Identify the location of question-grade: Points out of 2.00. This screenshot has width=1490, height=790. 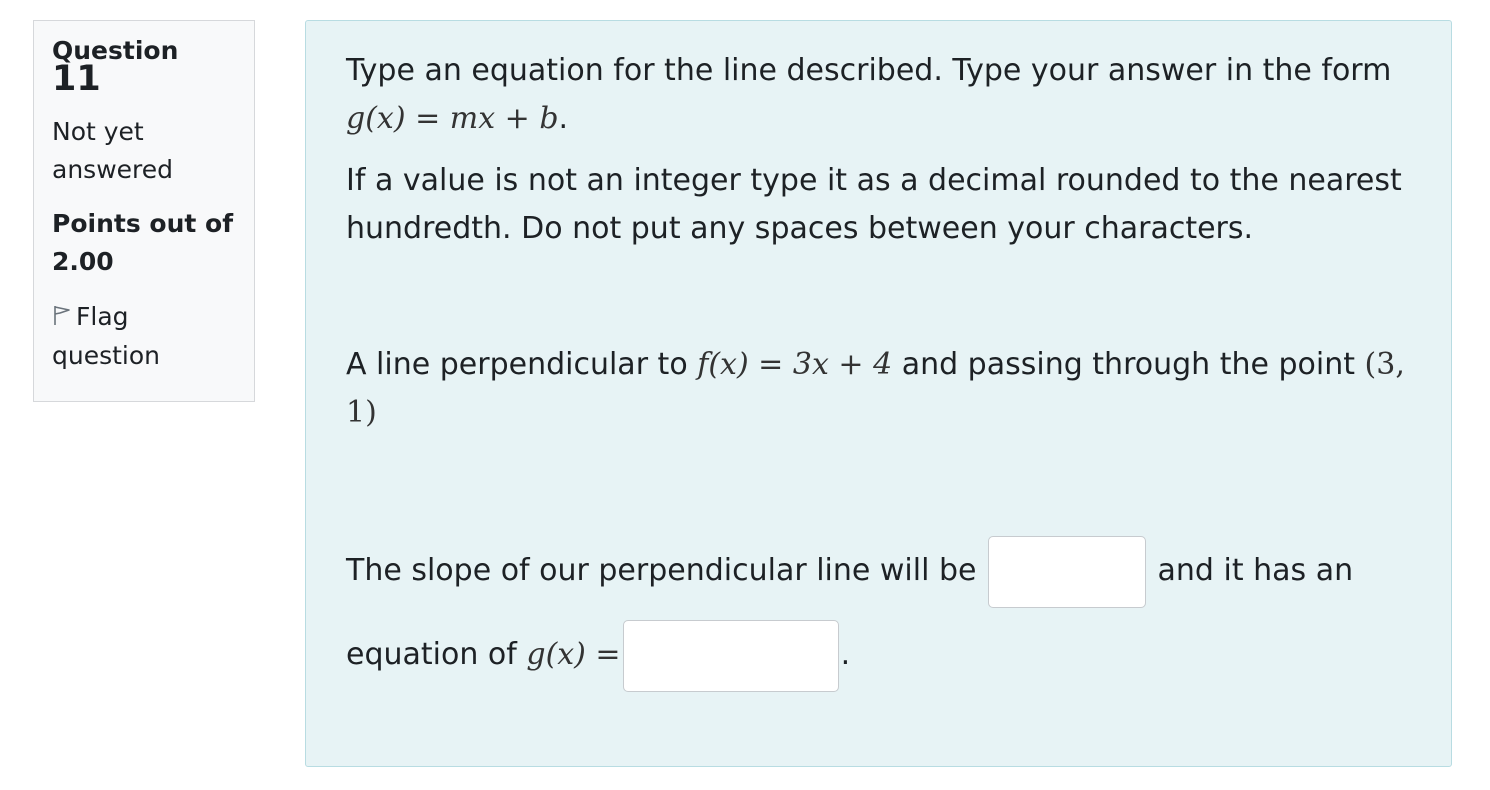
(143, 242).